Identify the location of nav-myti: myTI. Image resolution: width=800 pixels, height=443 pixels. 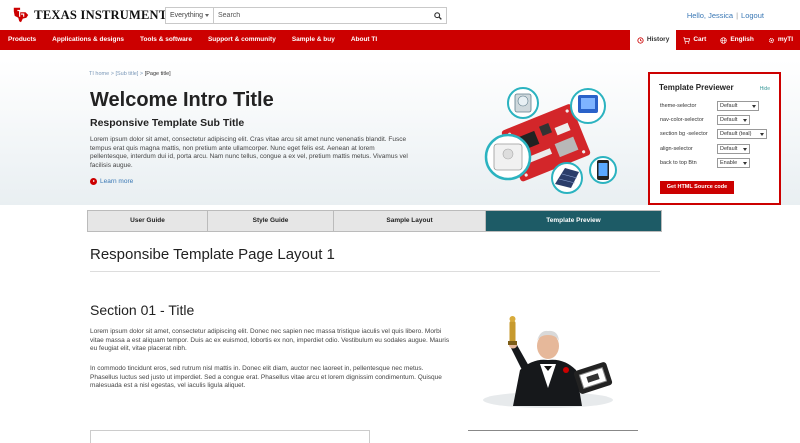
(780, 40).